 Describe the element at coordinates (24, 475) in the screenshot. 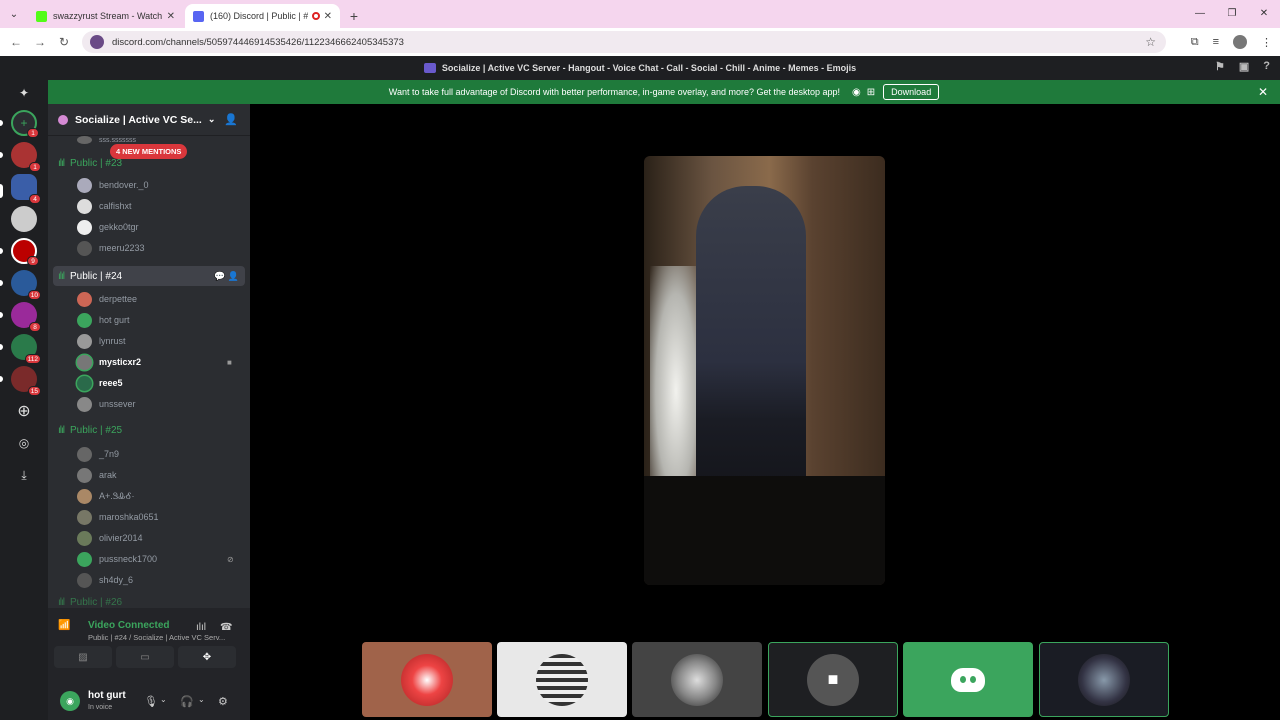

I see `download-apps-icon: ⤓` at that location.